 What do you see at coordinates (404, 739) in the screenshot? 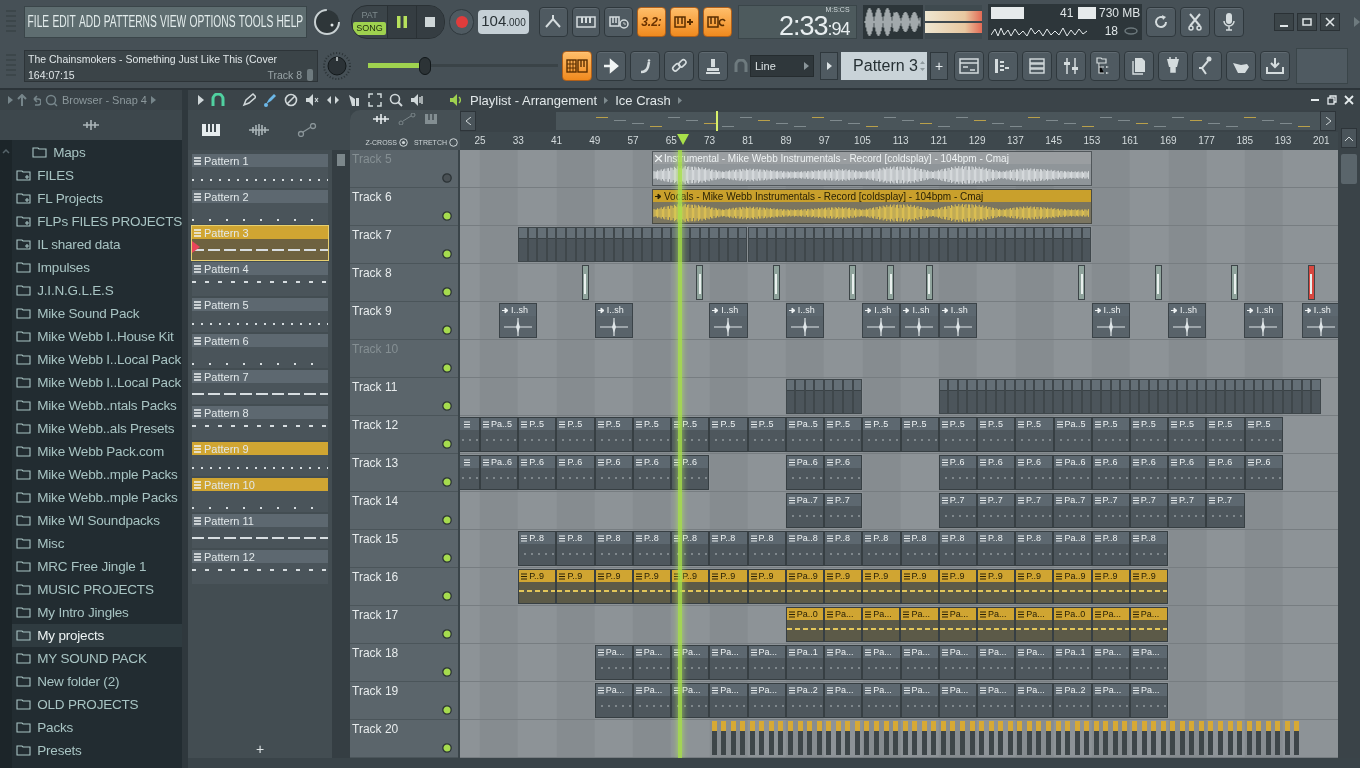
I see `track-header: Track 20` at bounding box center [404, 739].